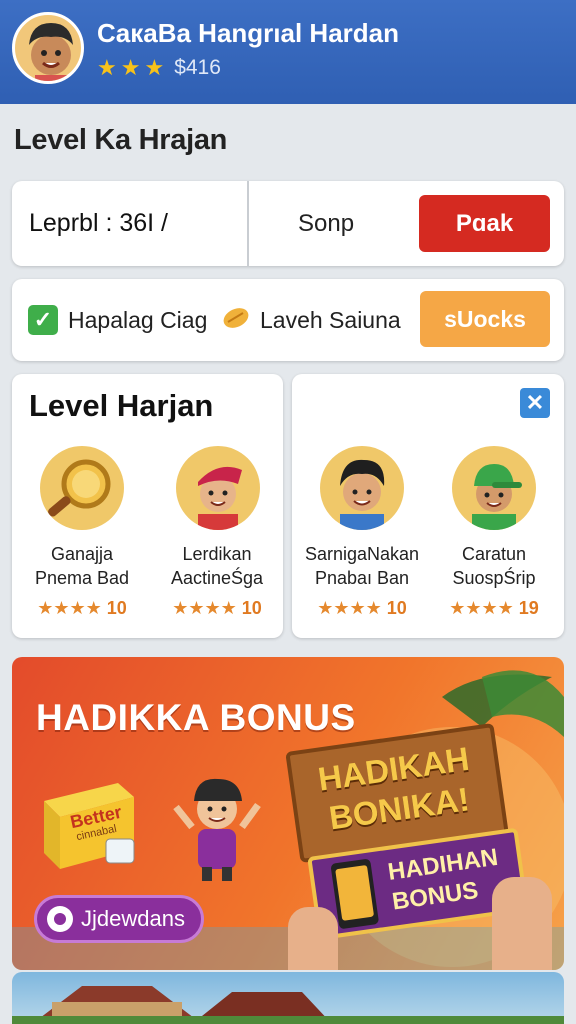  What do you see at coordinates (494, 488) in the screenshot?
I see `character-green-cap-icon` at bounding box center [494, 488].